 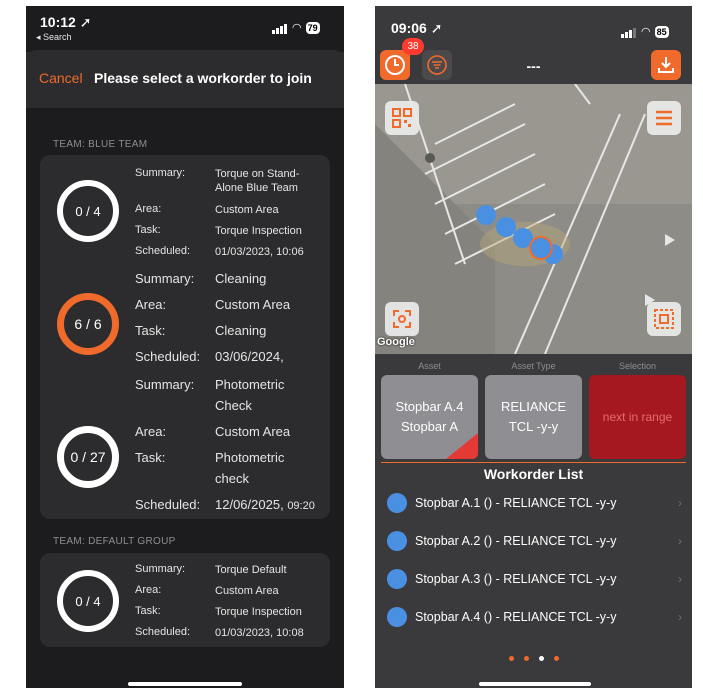 What do you see at coordinates (533, 406) in the screenshot?
I see `asset-type-line1: RELIANCE` at bounding box center [533, 406].